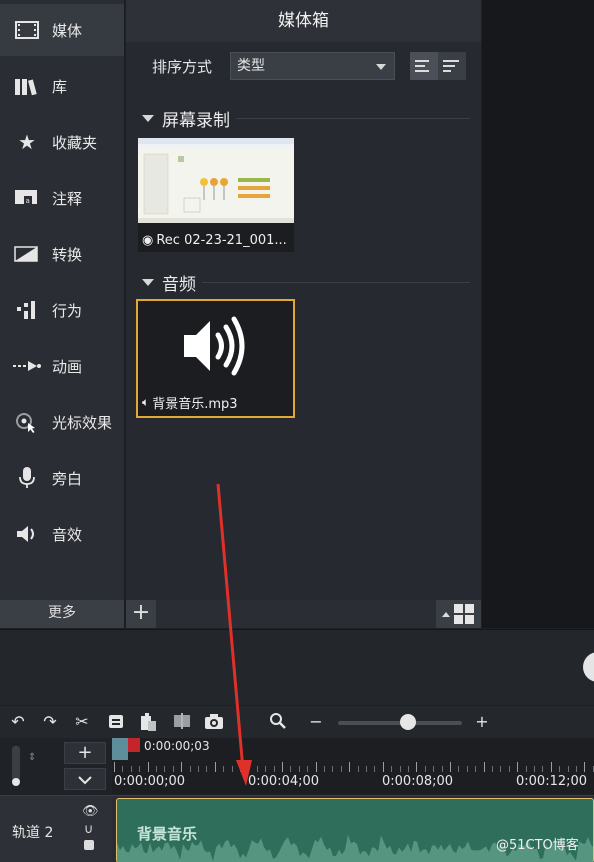  What do you see at coordinates (90, 811) in the screenshot?
I see `eye-icon: 👁︎` at bounding box center [90, 811].